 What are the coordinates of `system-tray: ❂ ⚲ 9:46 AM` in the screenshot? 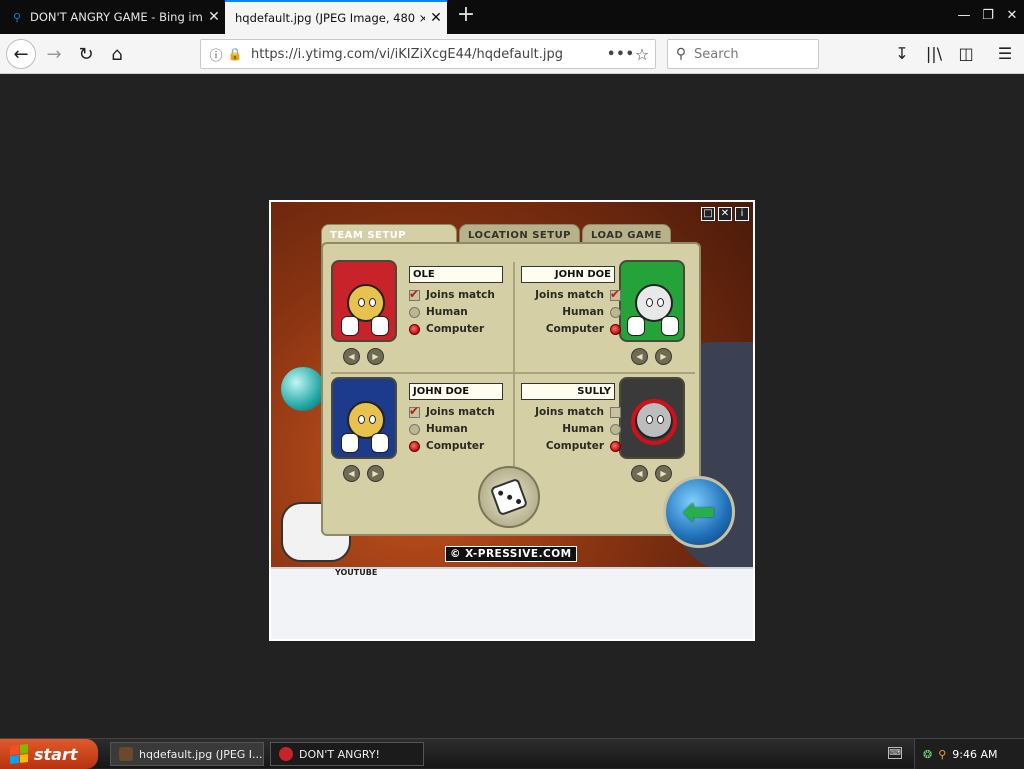 It's located at (969, 754).